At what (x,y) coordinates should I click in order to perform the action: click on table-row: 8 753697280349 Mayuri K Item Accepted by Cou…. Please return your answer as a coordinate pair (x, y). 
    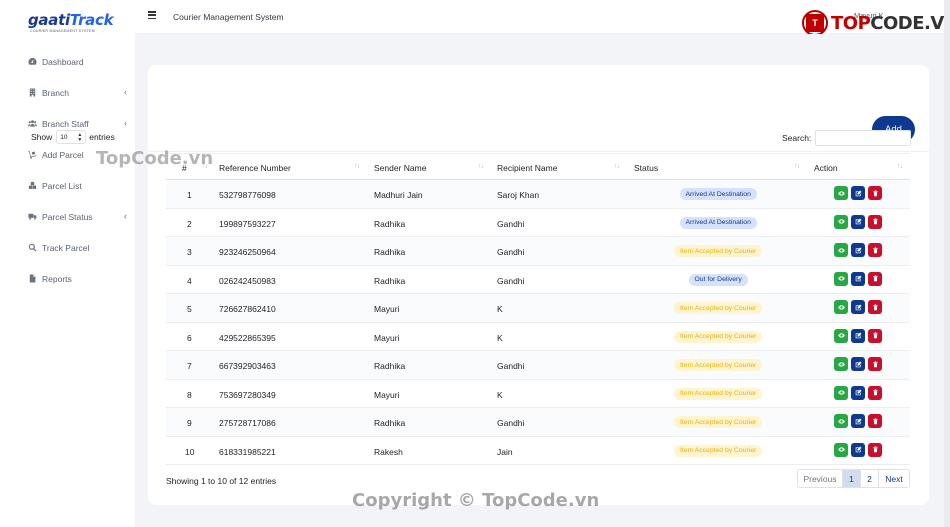
    Looking at the image, I should click on (538, 394).